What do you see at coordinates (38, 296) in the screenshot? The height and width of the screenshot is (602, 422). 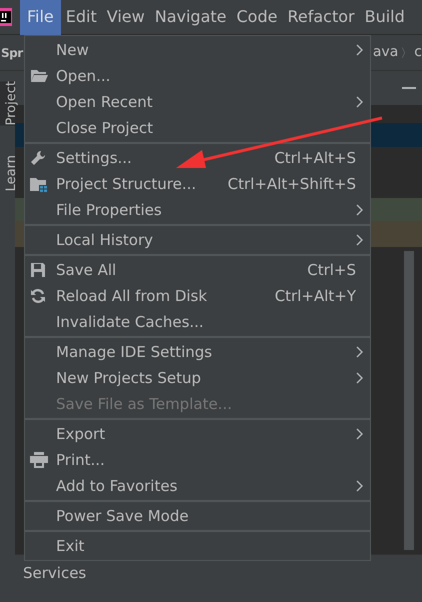 I see `reload-icon` at bounding box center [38, 296].